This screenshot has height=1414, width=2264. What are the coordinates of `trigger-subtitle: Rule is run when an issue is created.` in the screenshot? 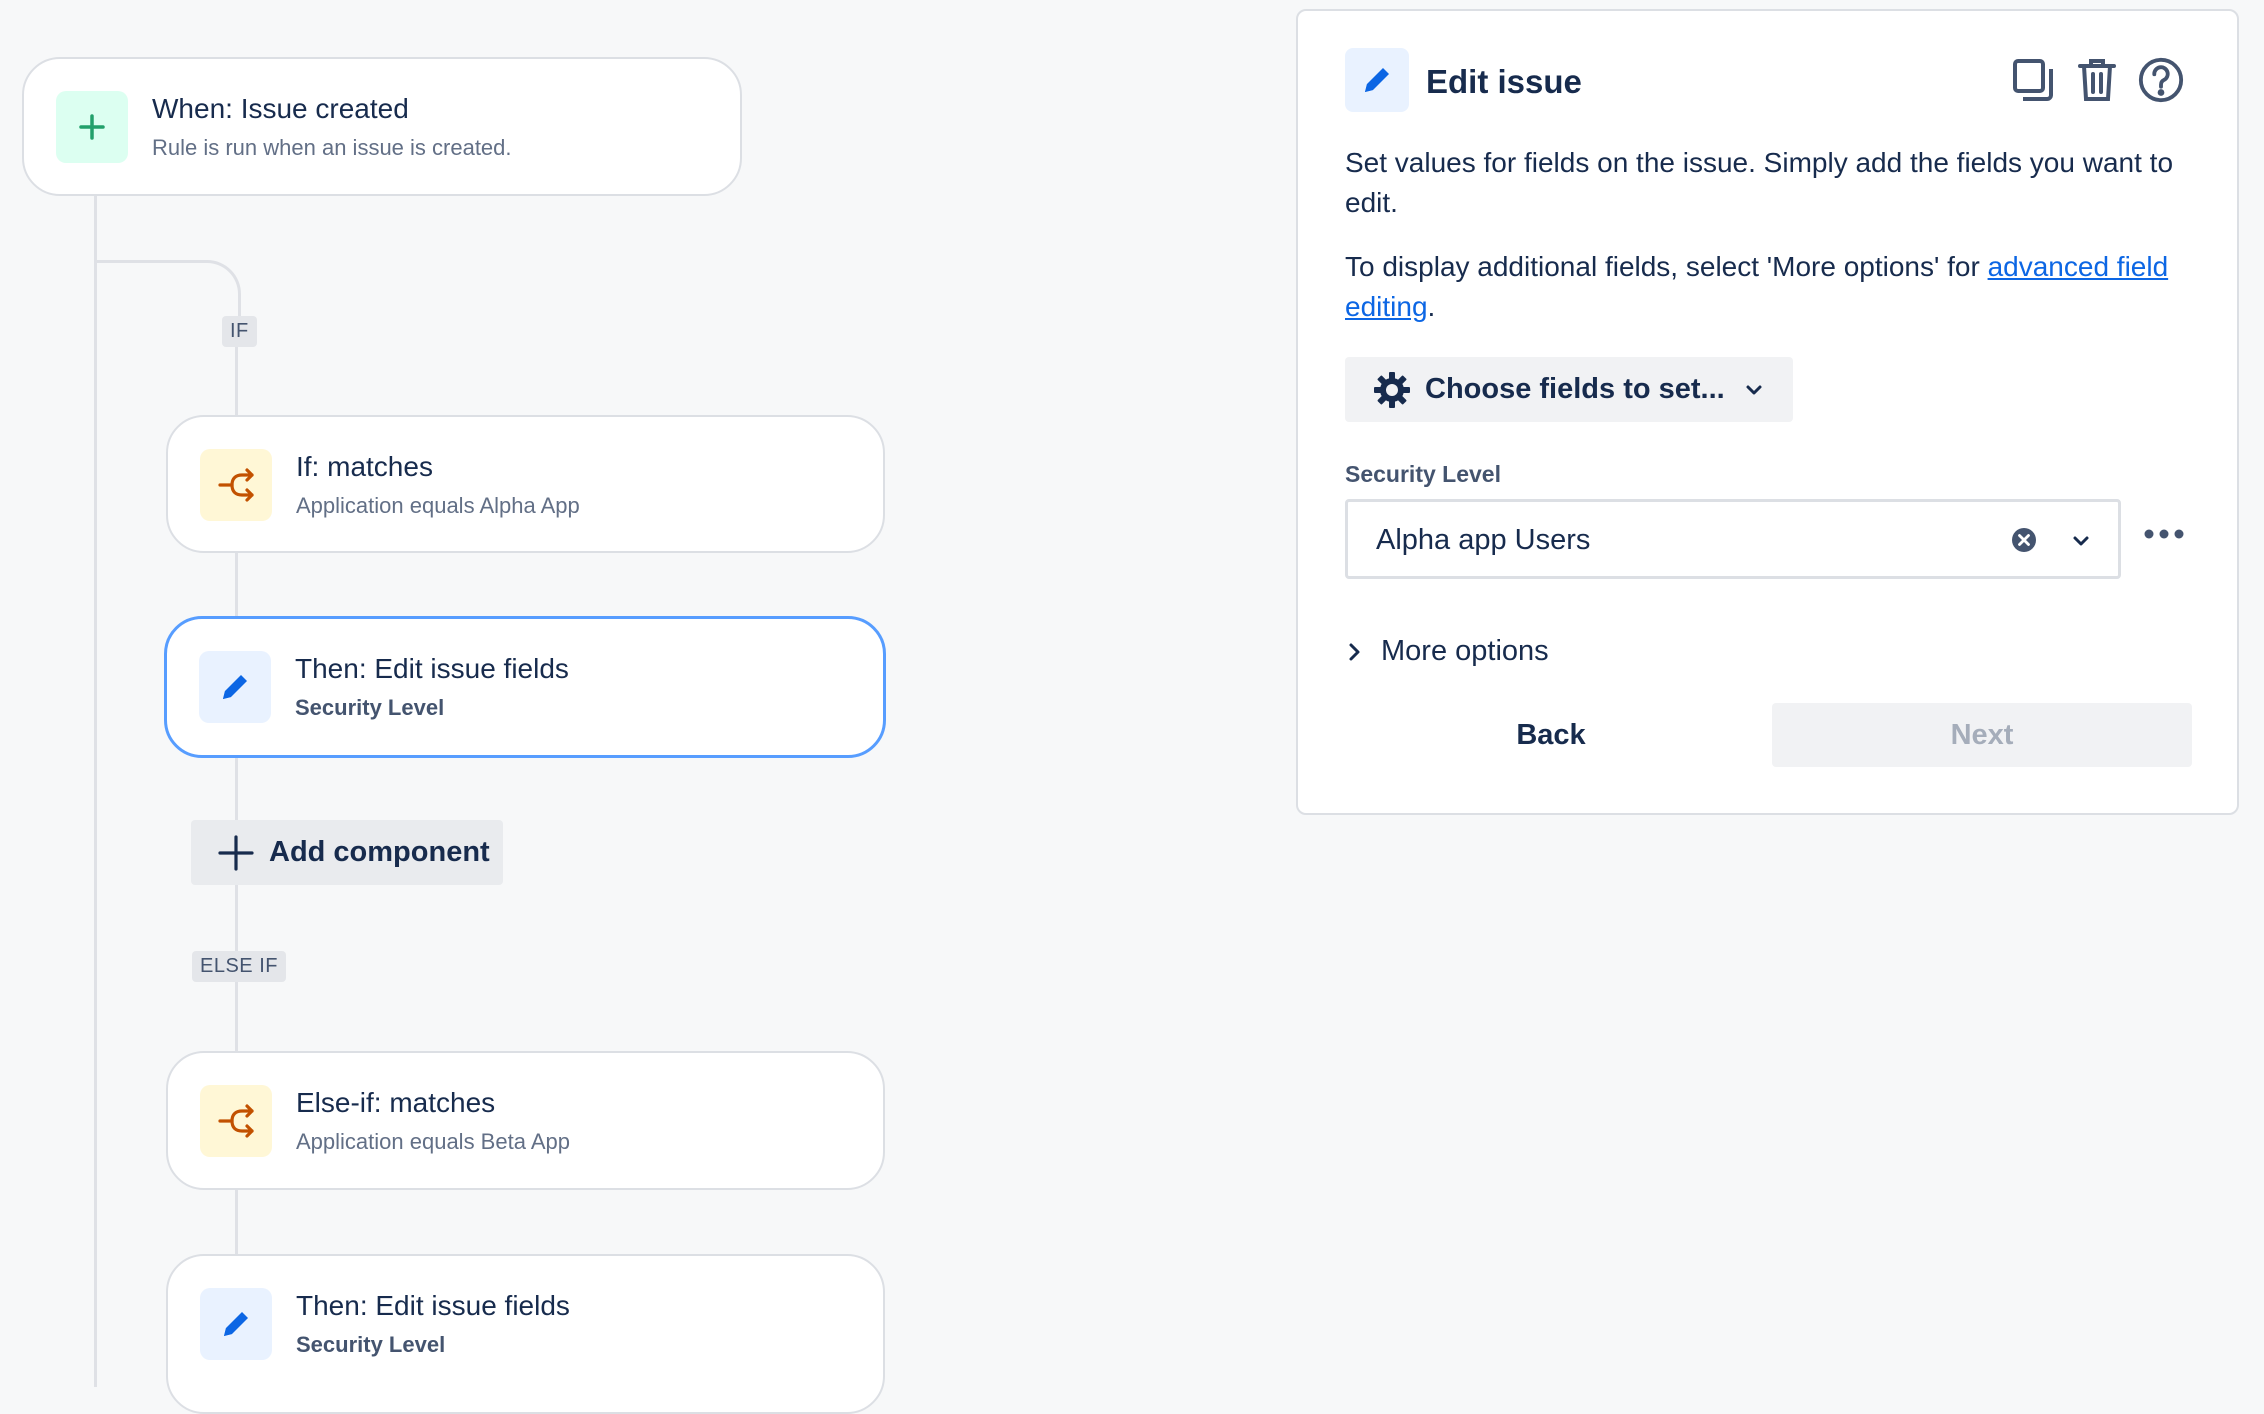 It's located at (332, 147).